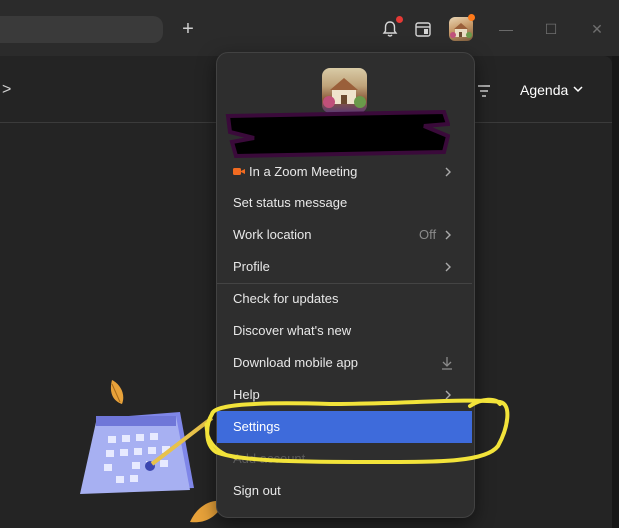  Describe the element at coordinates (390, 29) in the screenshot. I see `bell-icon` at that location.